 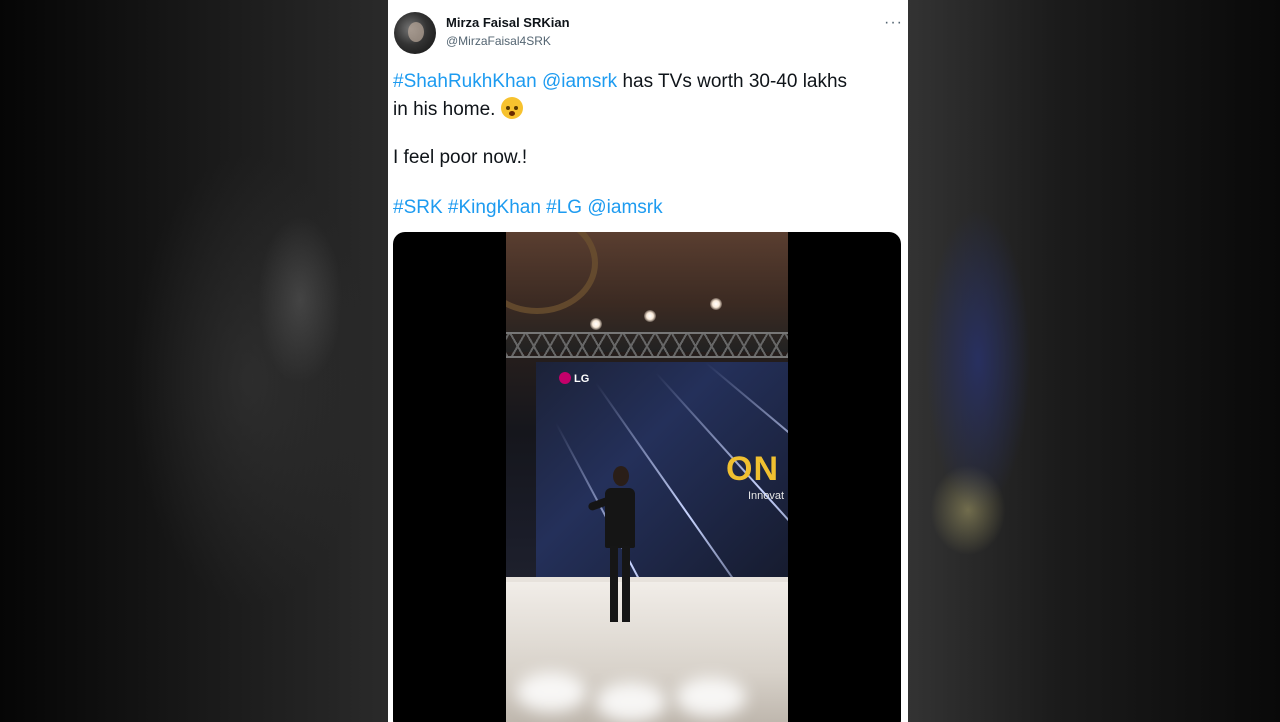 I want to click on hashtag-kingkhan-link: #KingKhan, so click(x=494, y=207).